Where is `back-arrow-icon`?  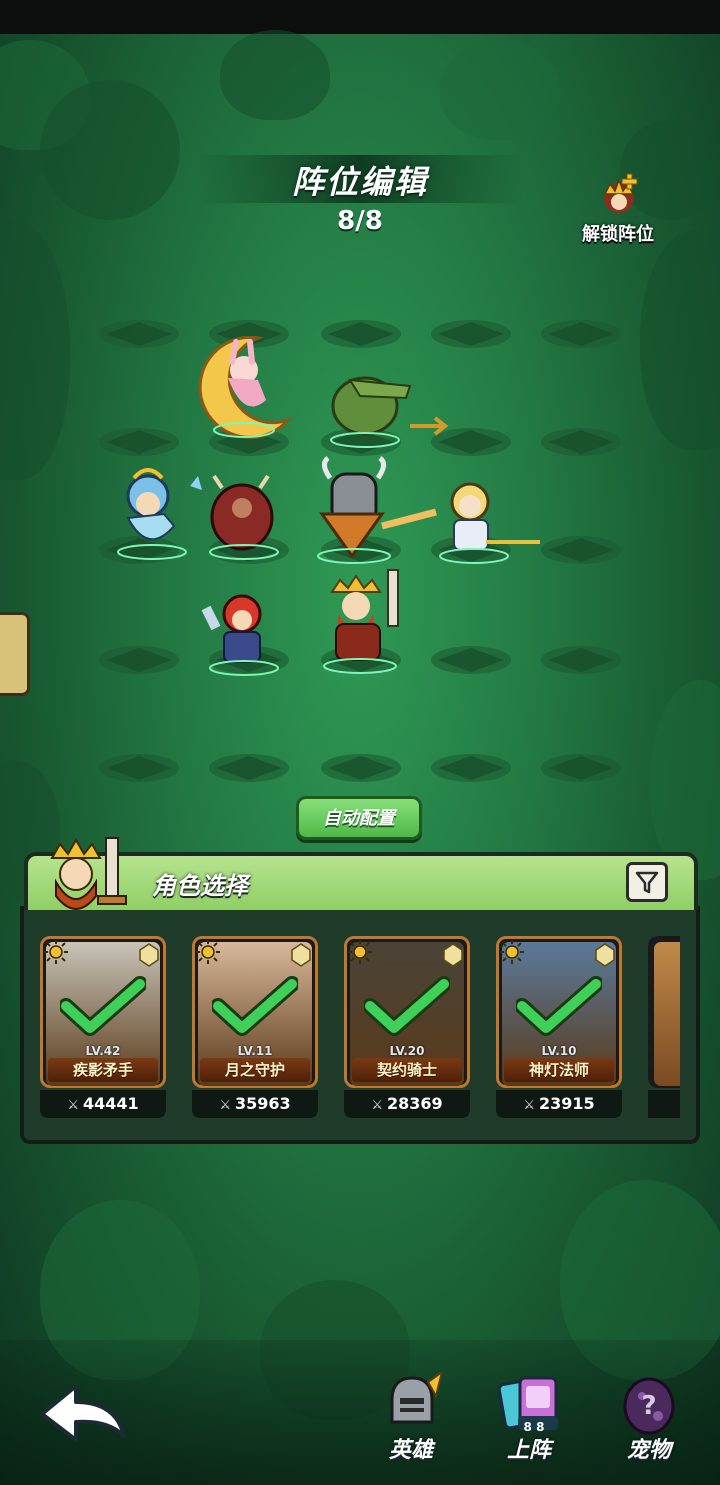
back-arrow-icon is located at coordinates (83, 1413).